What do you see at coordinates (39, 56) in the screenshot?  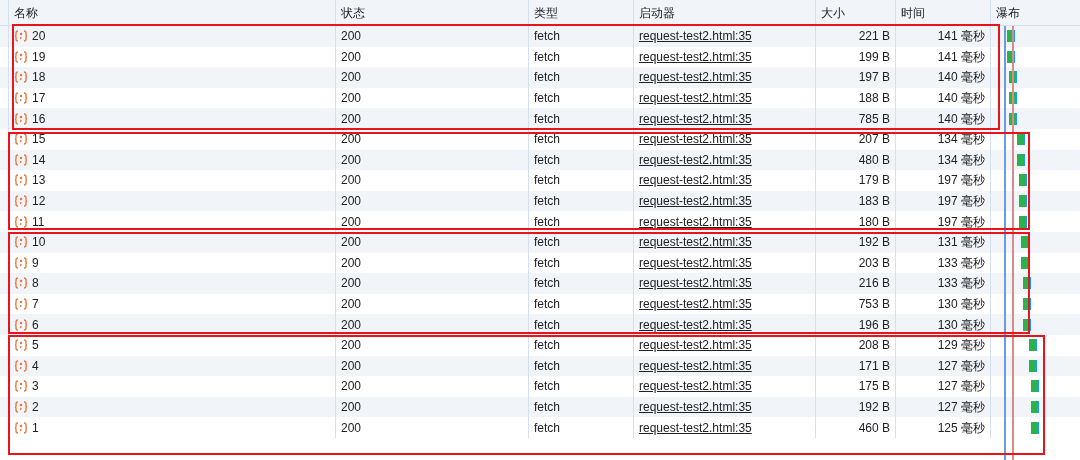 I see `request-name: 19` at bounding box center [39, 56].